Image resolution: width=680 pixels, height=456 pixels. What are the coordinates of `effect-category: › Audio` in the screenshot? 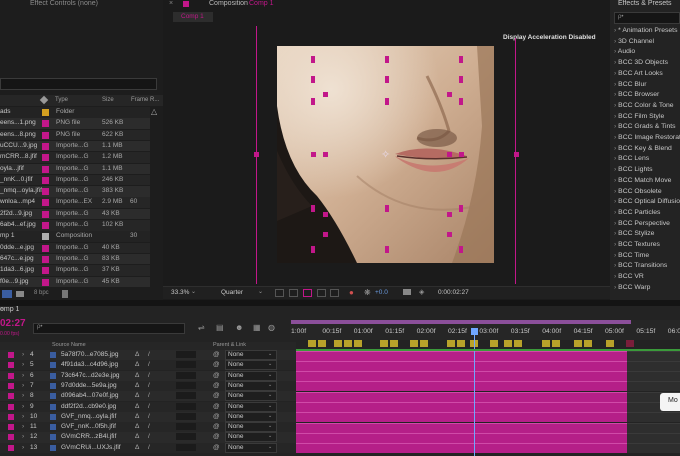 It's located at (647, 51).